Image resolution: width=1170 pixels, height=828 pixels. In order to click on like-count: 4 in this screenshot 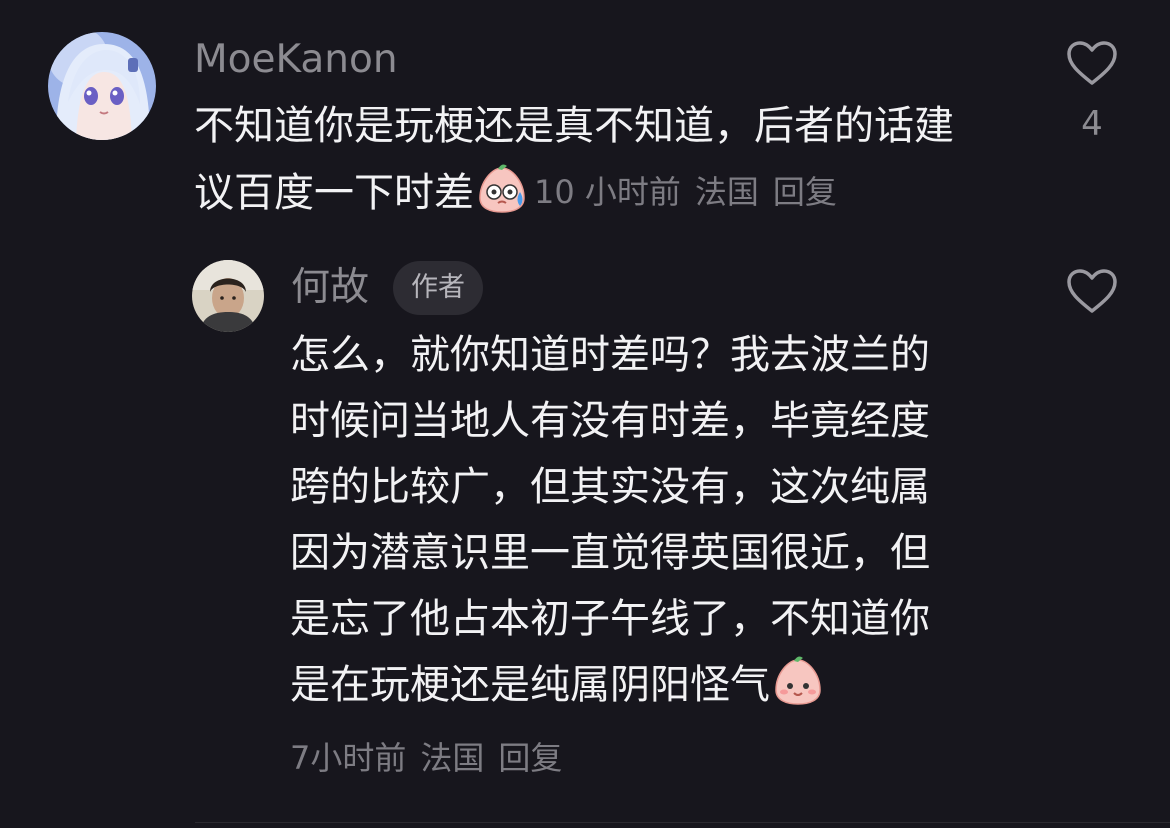, I will do `click(1092, 124)`.